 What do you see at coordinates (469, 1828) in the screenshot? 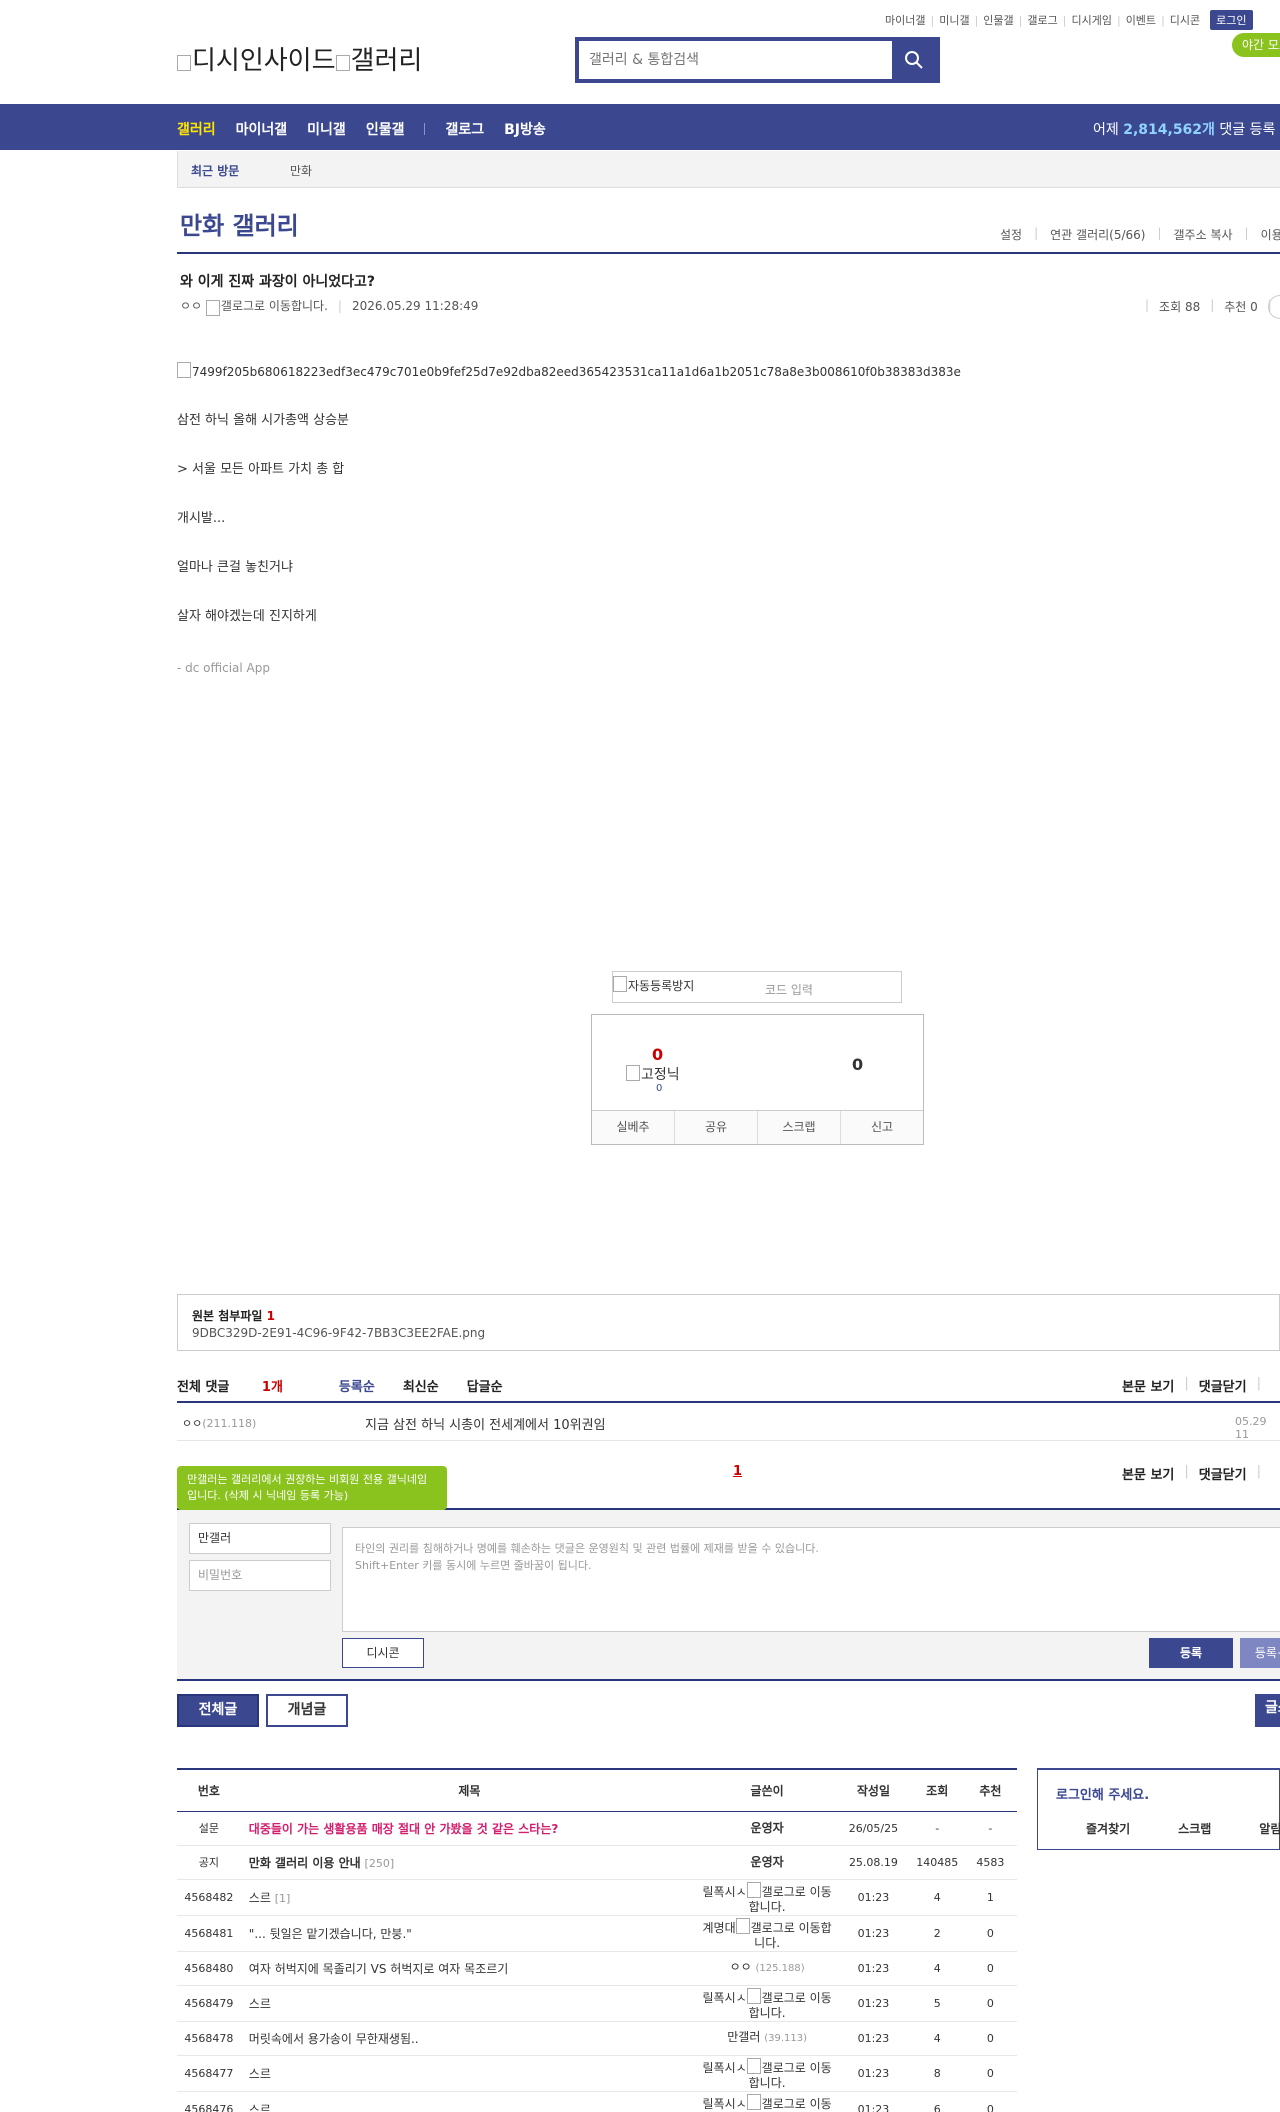
I see `row-title: 대중들이 가는 생활용품 매장 절대 안 가봤을 것 같은 스타는?` at bounding box center [469, 1828].